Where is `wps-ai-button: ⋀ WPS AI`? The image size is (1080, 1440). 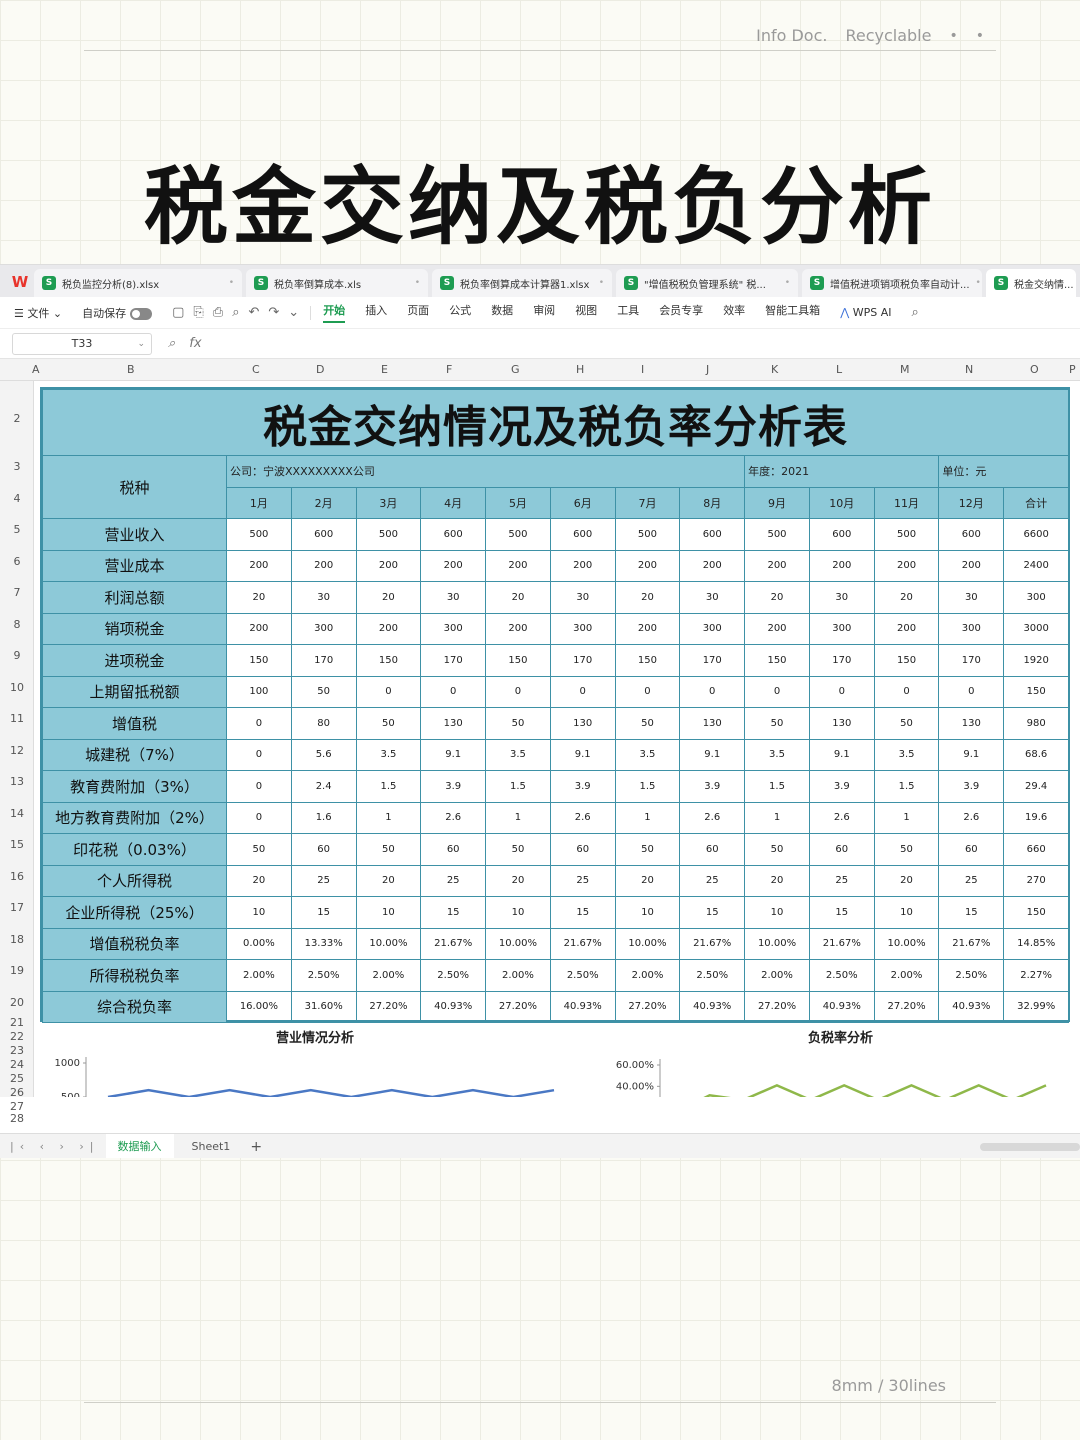
wps-ai-button: ⋀ WPS AI is located at coordinates (865, 312).